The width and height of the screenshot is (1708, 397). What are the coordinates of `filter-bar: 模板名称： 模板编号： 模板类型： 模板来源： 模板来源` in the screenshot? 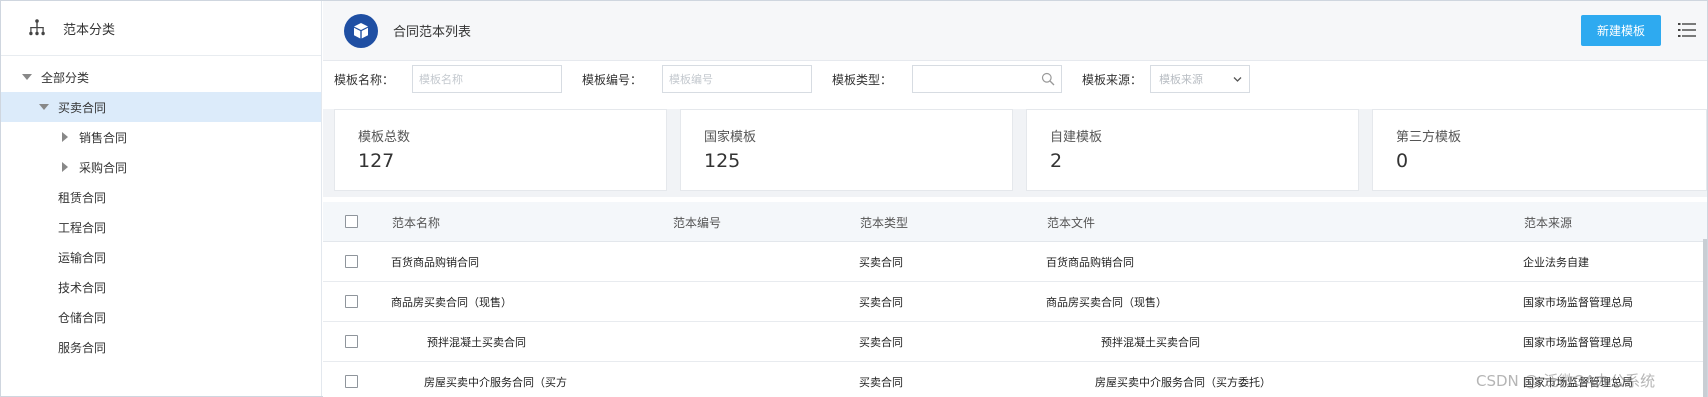 It's located at (1015, 79).